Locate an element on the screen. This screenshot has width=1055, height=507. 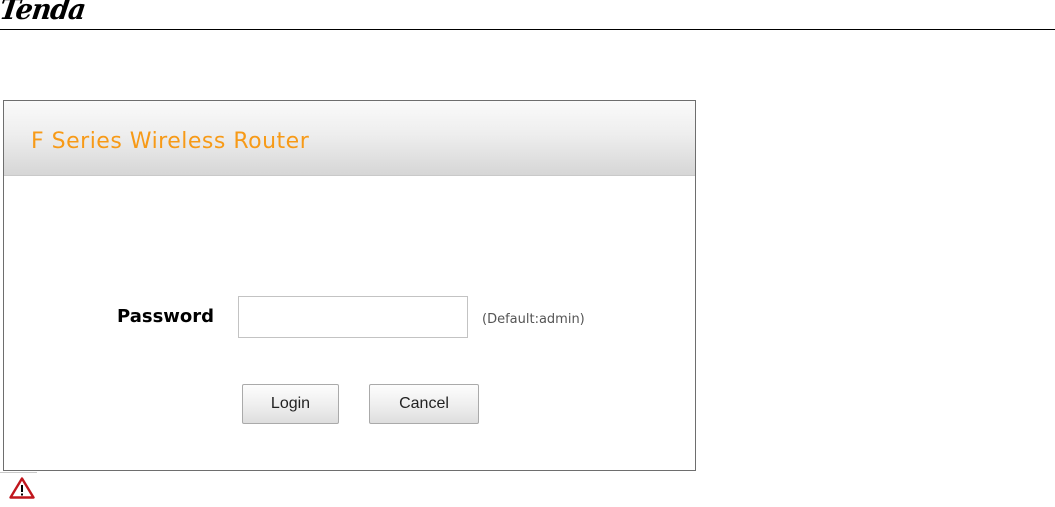
cancel-button: Cancel is located at coordinates (424, 404).